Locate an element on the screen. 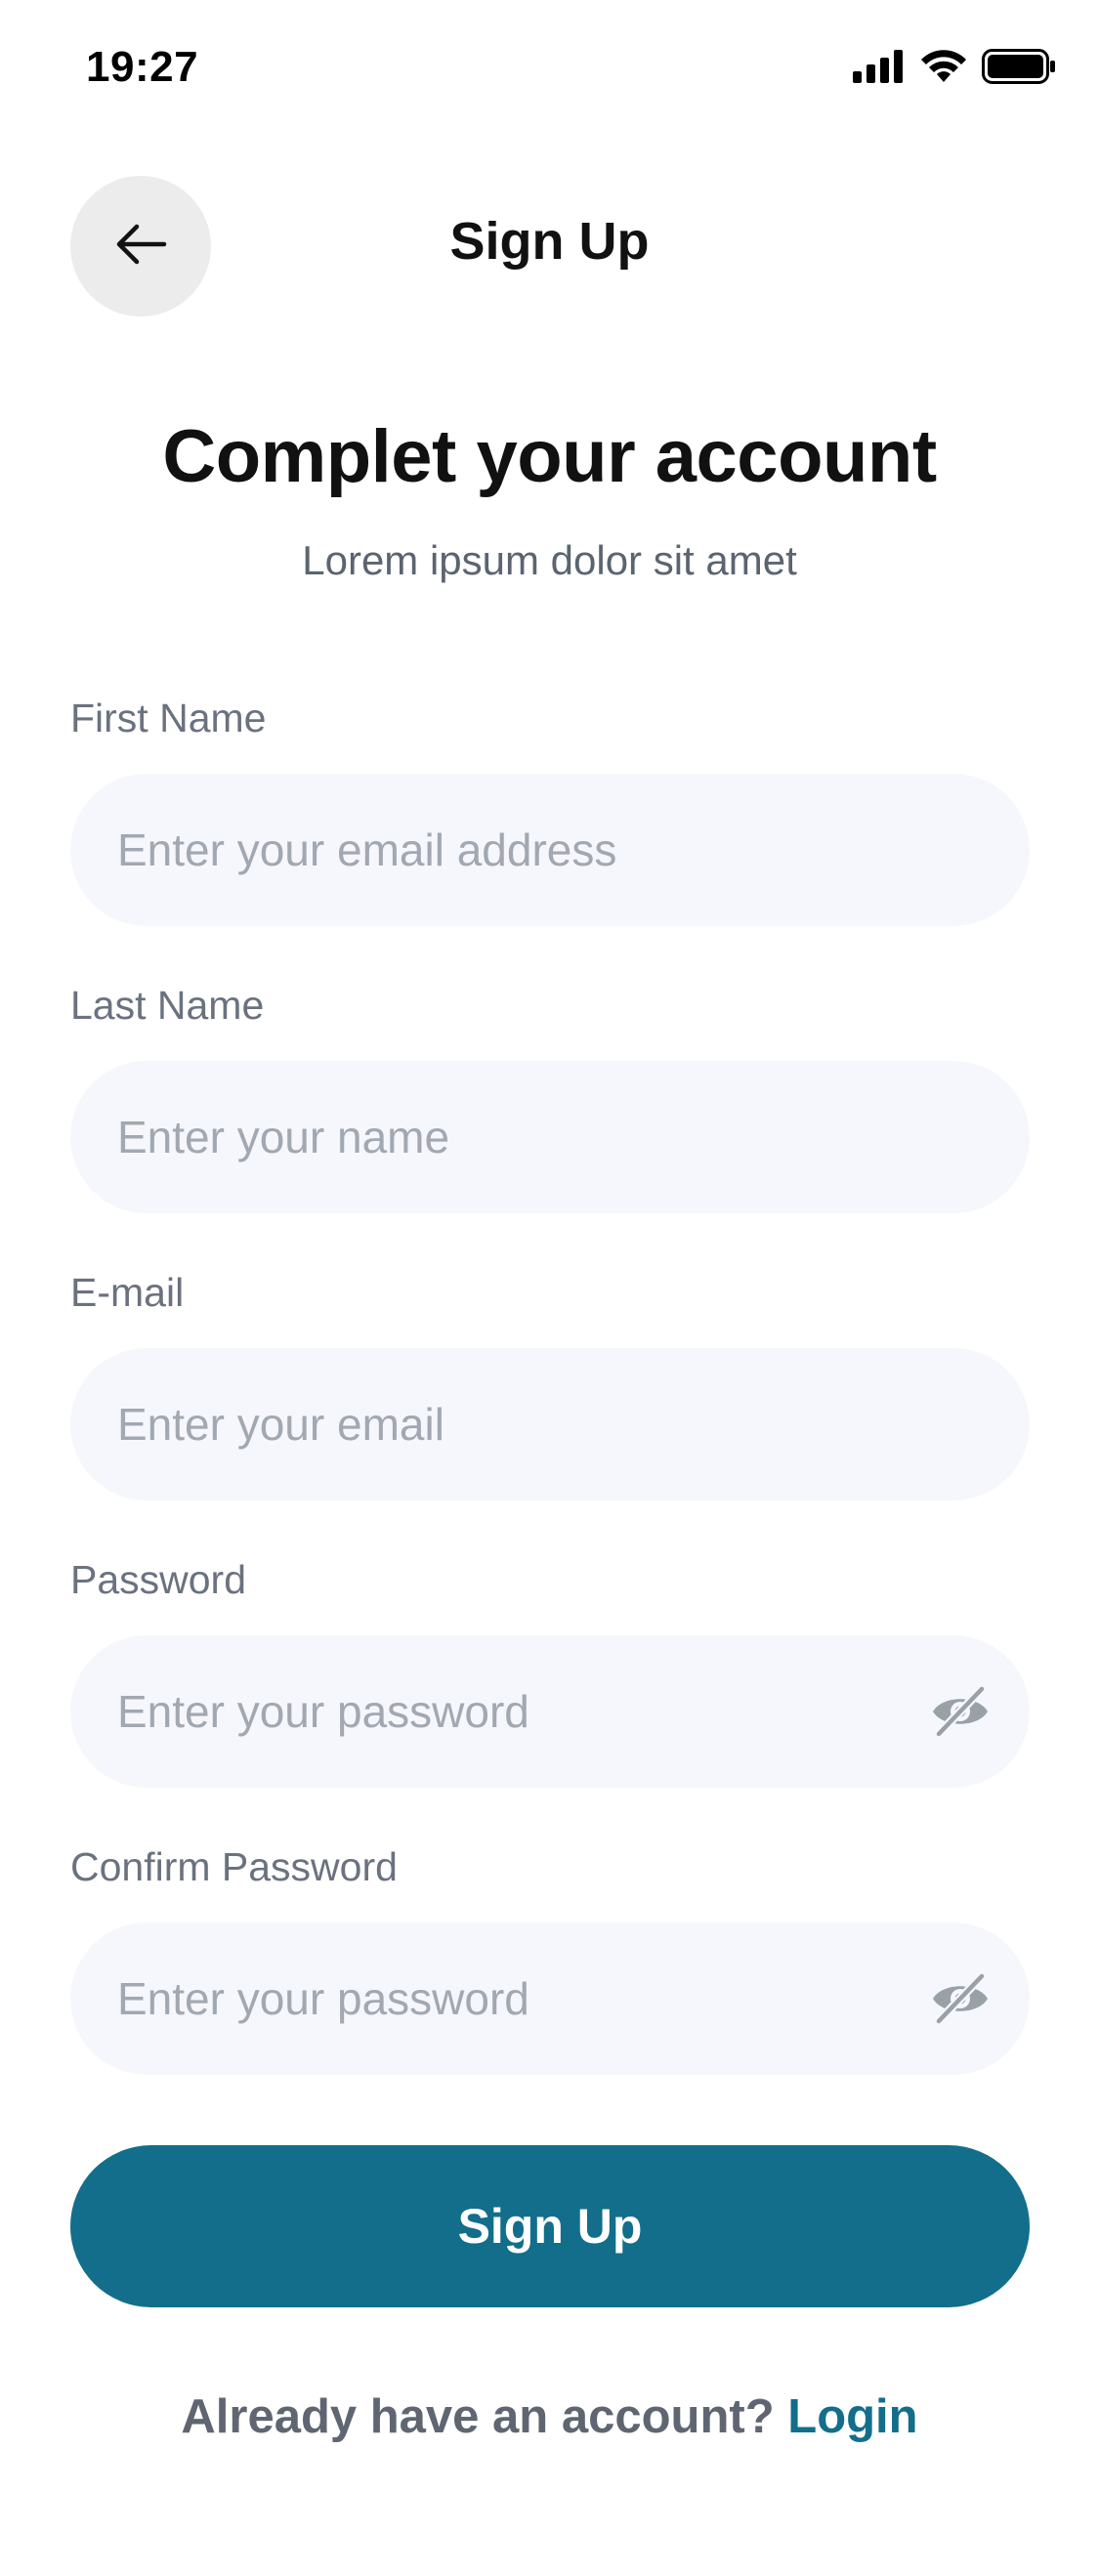 This screenshot has height=2576, width=1099. password-field-container is located at coordinates (550, 1711).